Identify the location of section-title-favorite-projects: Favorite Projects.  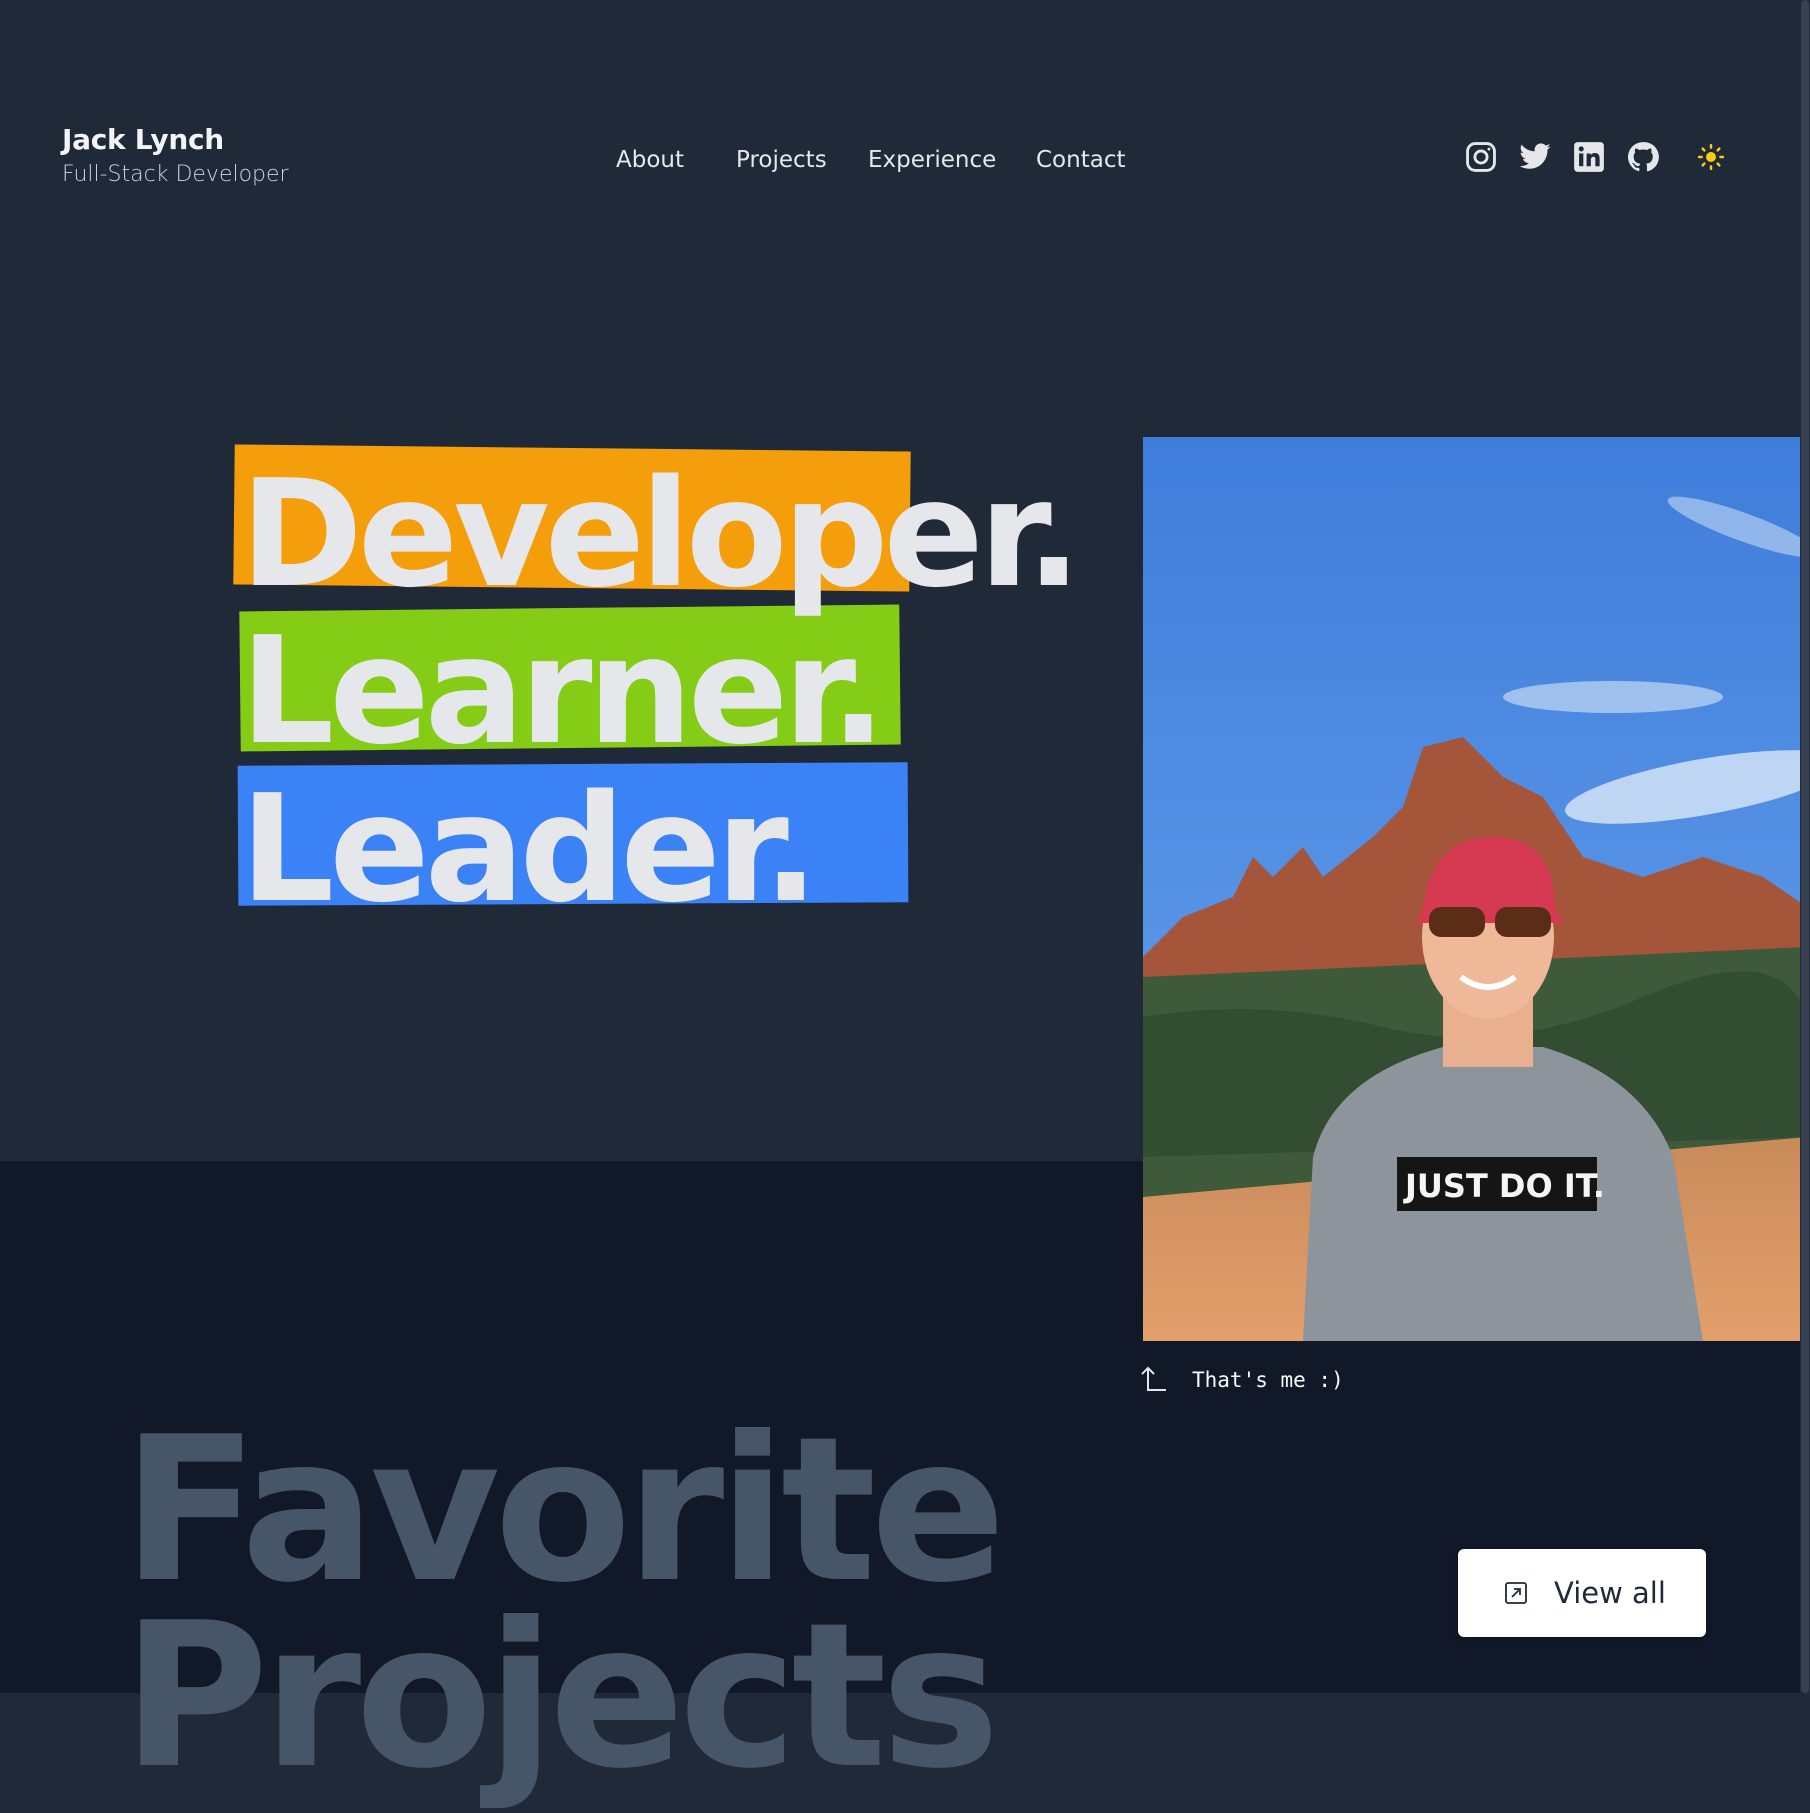
(572, 1603).